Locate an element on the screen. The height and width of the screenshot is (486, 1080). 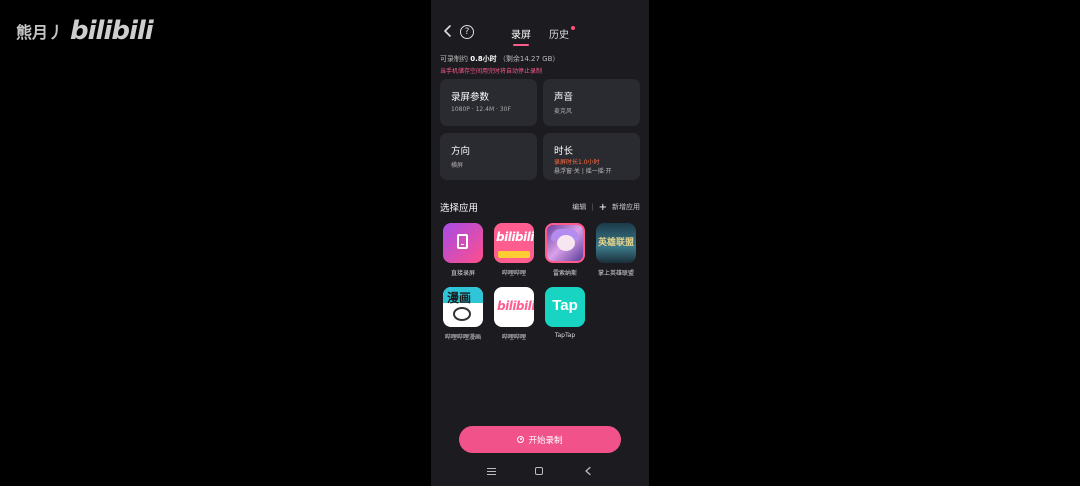
app-label: 掌上英雄联盟 is located at coordinates (615, 273).